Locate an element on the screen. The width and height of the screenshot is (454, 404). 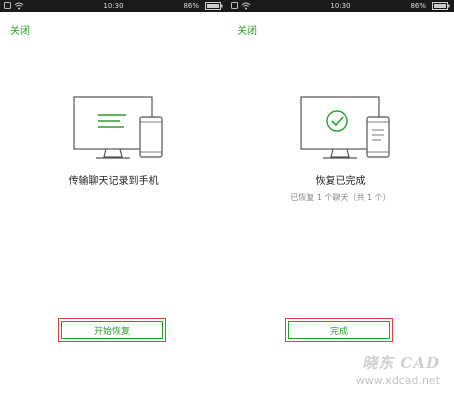
screen-title: 传输聊天记录到手机 is located at coordinates (113, 181).